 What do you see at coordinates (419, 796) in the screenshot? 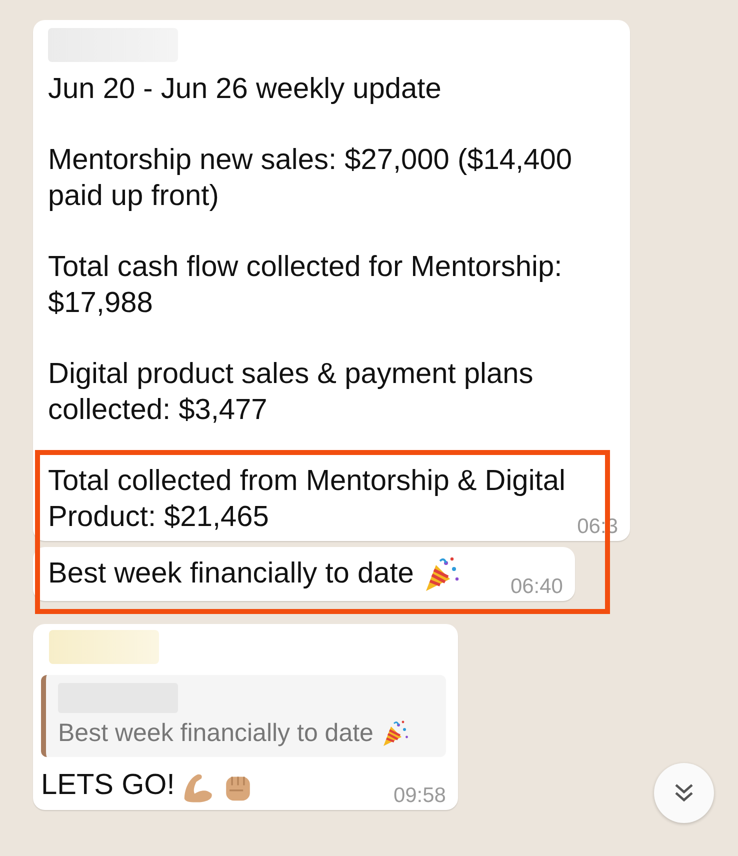
I see `message-time: 09:58` at bounding box center [419, 796].